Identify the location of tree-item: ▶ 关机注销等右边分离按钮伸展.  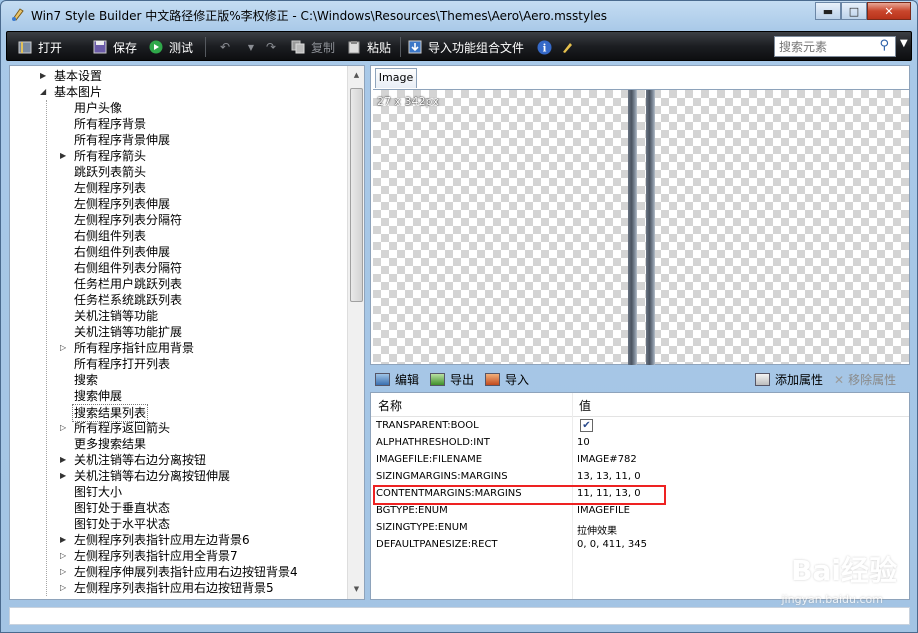
(178, 476).